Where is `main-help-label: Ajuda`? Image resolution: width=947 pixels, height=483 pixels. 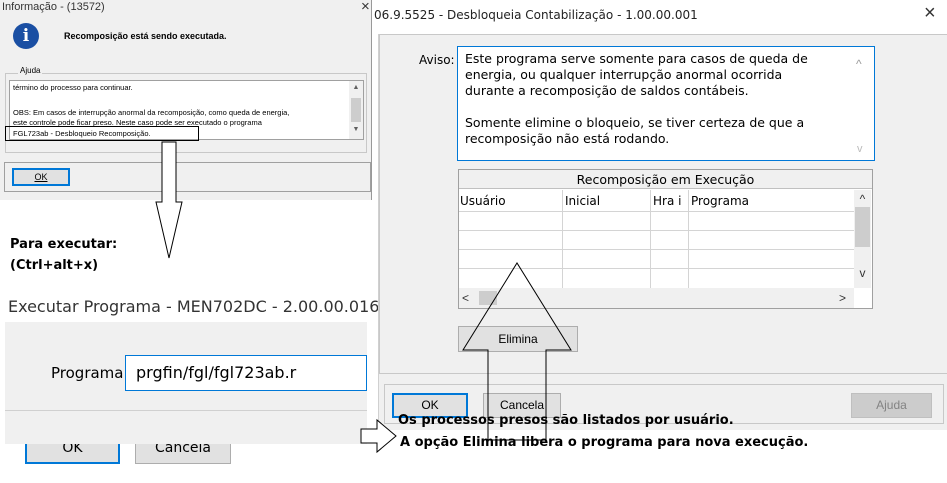
main-help-label: Ajuda is located at coordinates (891, 405).